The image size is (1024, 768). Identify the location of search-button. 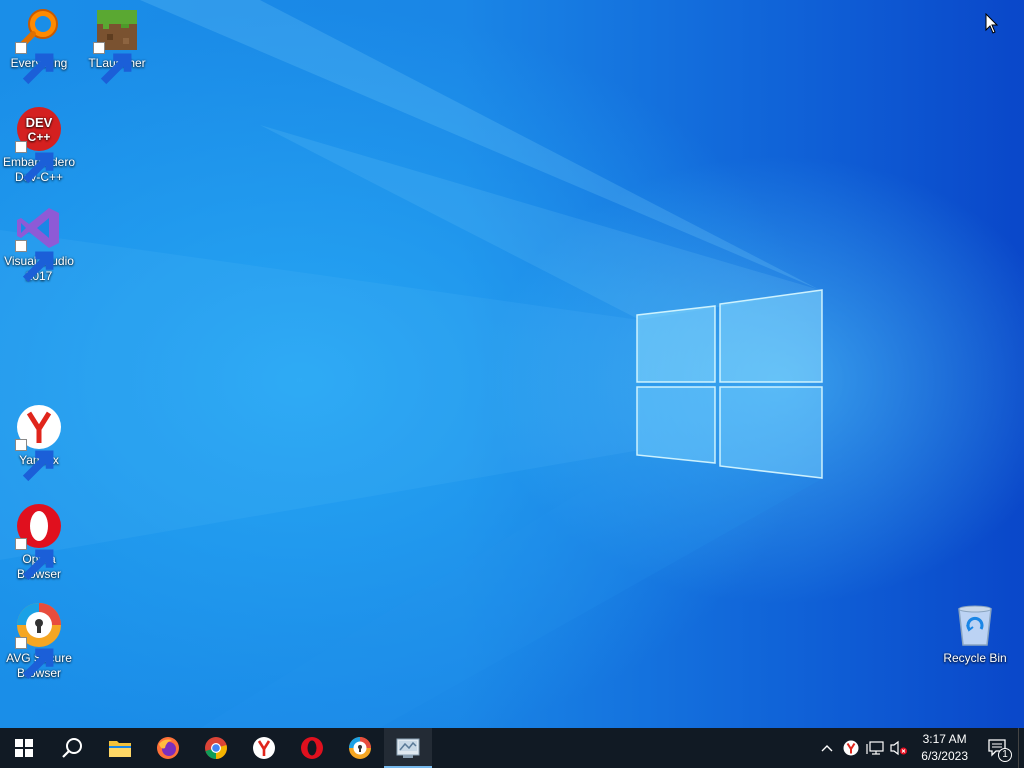
(72, 748).